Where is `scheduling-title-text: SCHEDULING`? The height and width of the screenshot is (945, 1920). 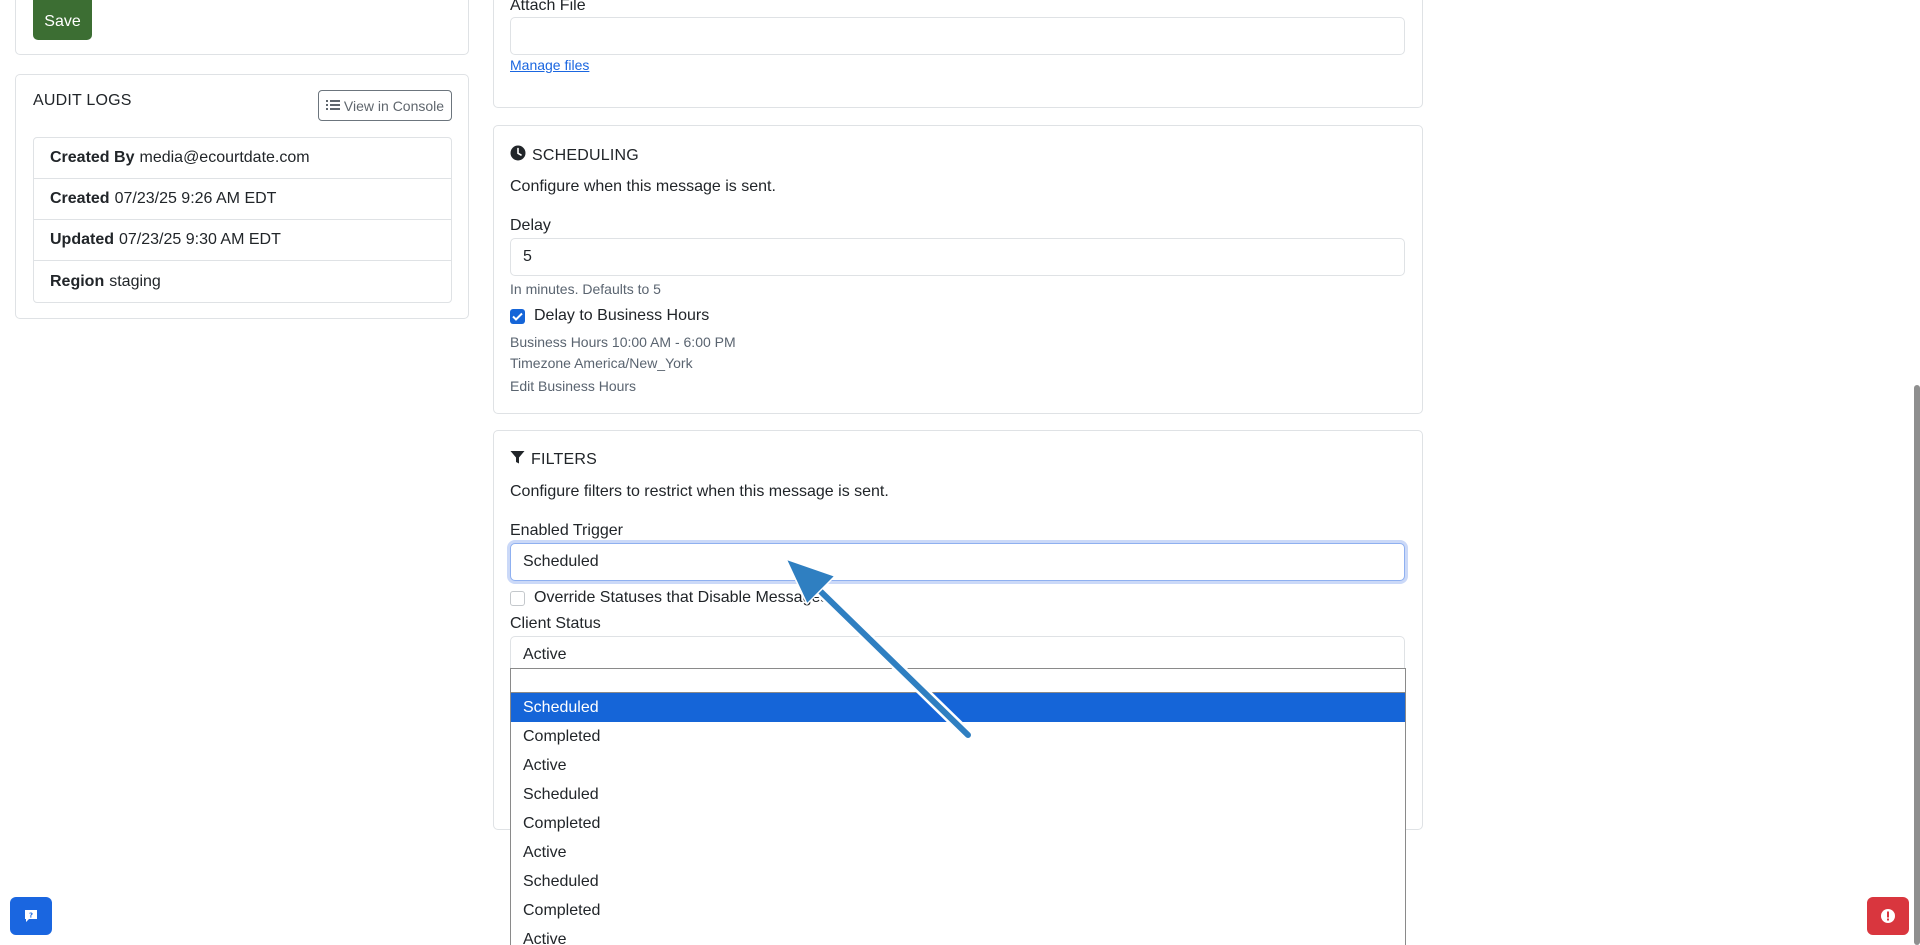
scheduling-title-text: SCHEDULING is located at coordinates (585, 155).